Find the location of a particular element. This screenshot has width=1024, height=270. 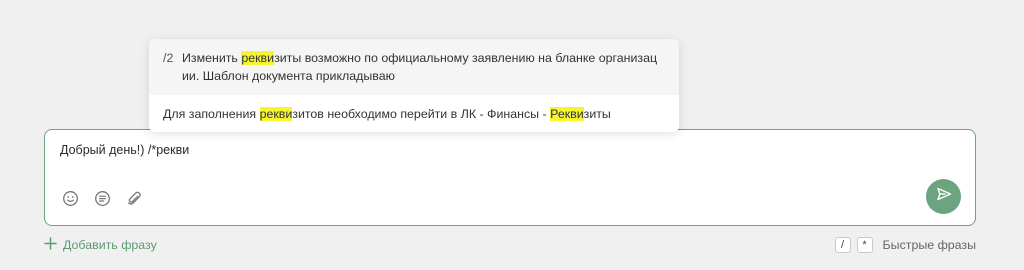

send-button is located at coordinates (943, 196).